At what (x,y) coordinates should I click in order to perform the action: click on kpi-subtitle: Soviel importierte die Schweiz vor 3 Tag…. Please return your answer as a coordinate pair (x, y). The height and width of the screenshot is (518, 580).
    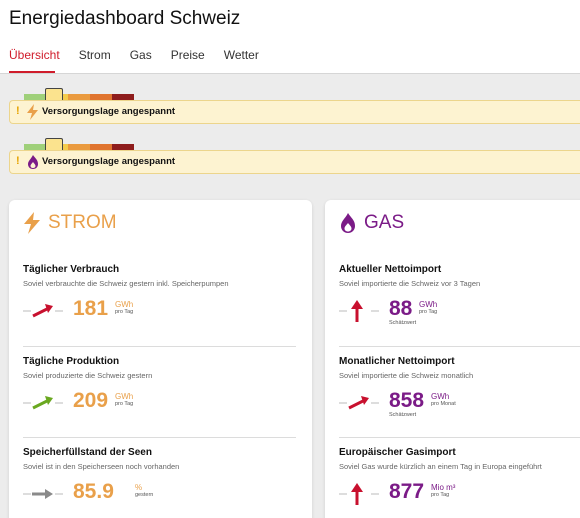
    Looking at the image, I should click on (410, 283).